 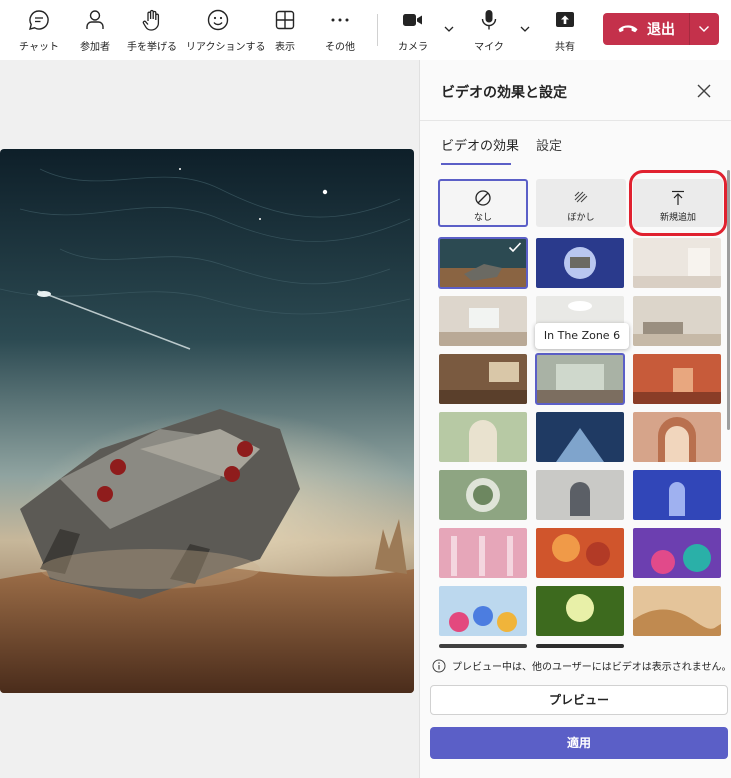 I want to click on effect-blur-label: ぼかし, so click(x=581, y=218).